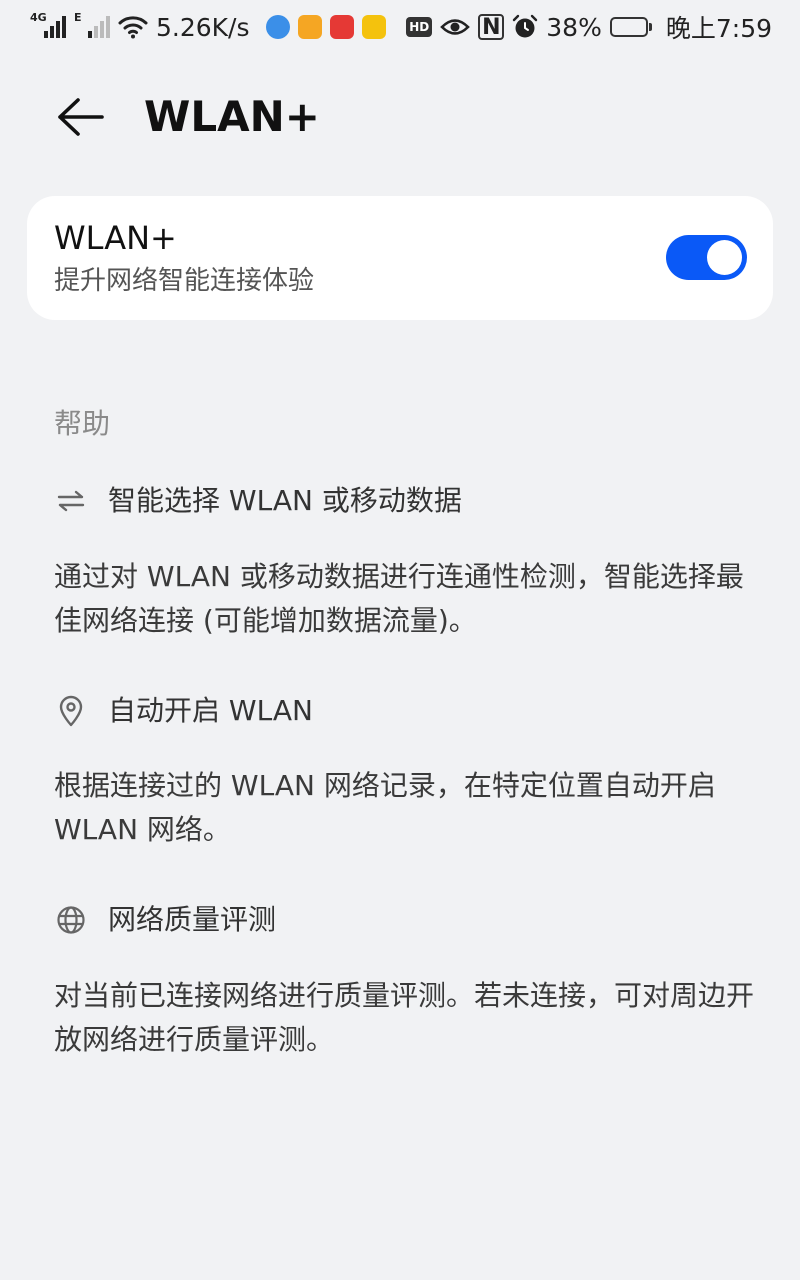 This screenshot has width=800, height=1280. What do you see at coordinates (115, 238) in the screenshot?
I see `wlan-plus-title: WLAN+` at bounding box center [115, 238].